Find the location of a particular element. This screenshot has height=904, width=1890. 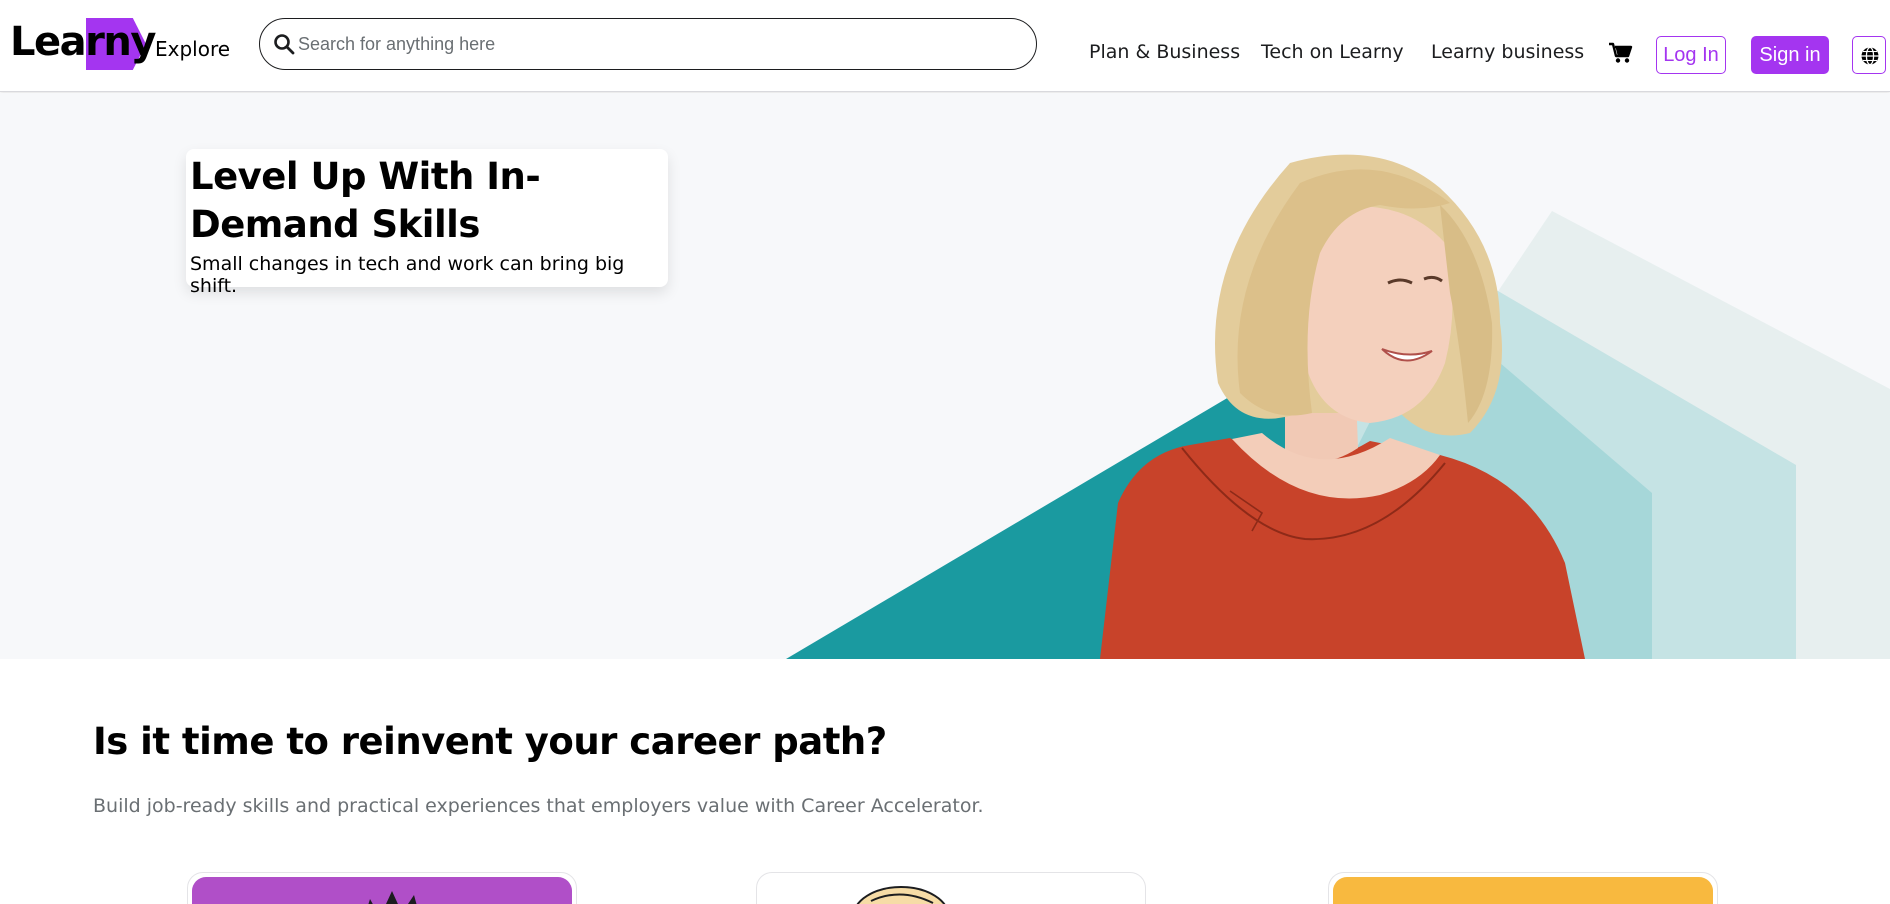

logo-text: Learny is located at coordinates (83, 42).